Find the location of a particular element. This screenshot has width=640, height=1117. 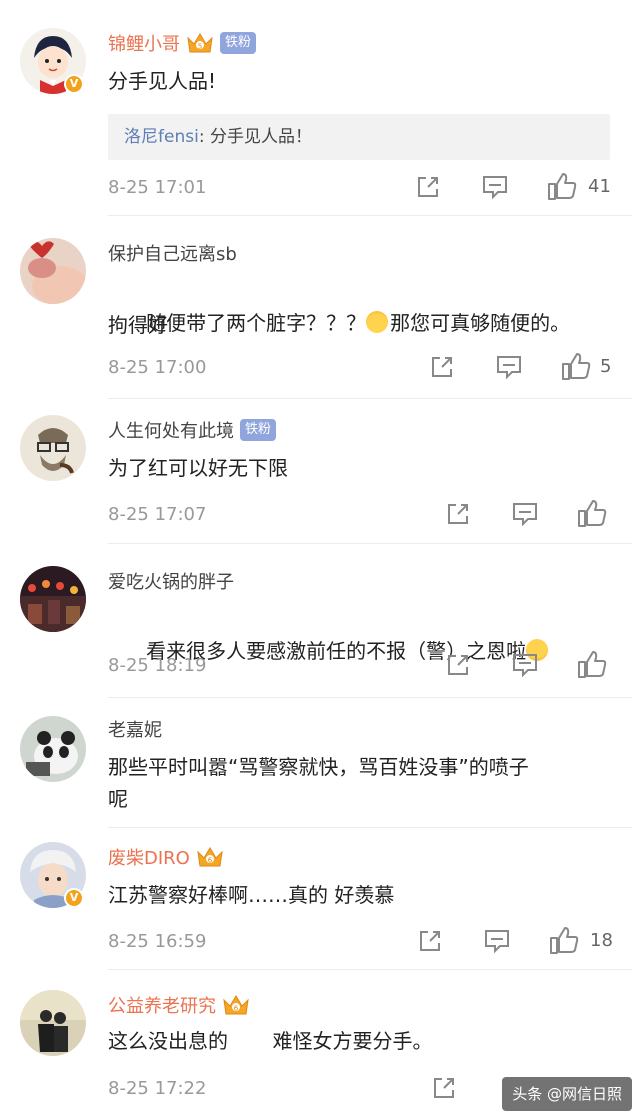

like-count: 18 is located at coordinates (601, 940).